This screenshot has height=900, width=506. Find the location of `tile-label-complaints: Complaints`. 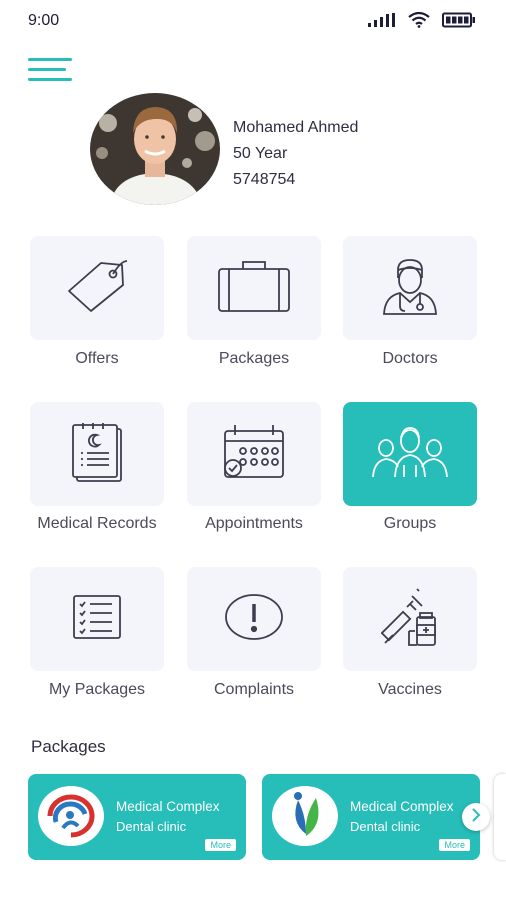

tile-label-complaints: Complaints is located at coordinates (254, 689).